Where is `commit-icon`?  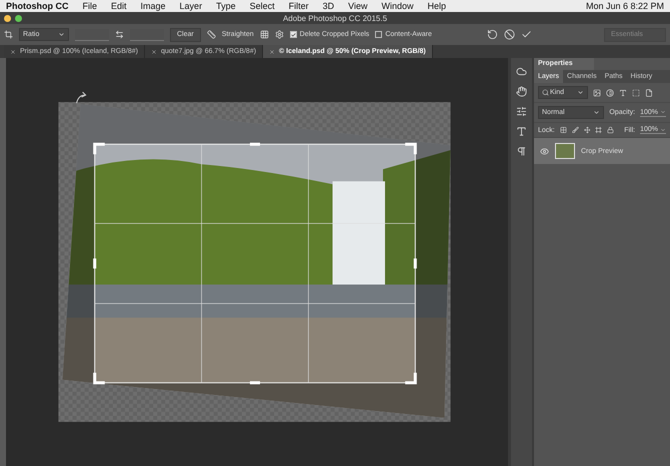 commit-icon is located at coordinates (526, 34).